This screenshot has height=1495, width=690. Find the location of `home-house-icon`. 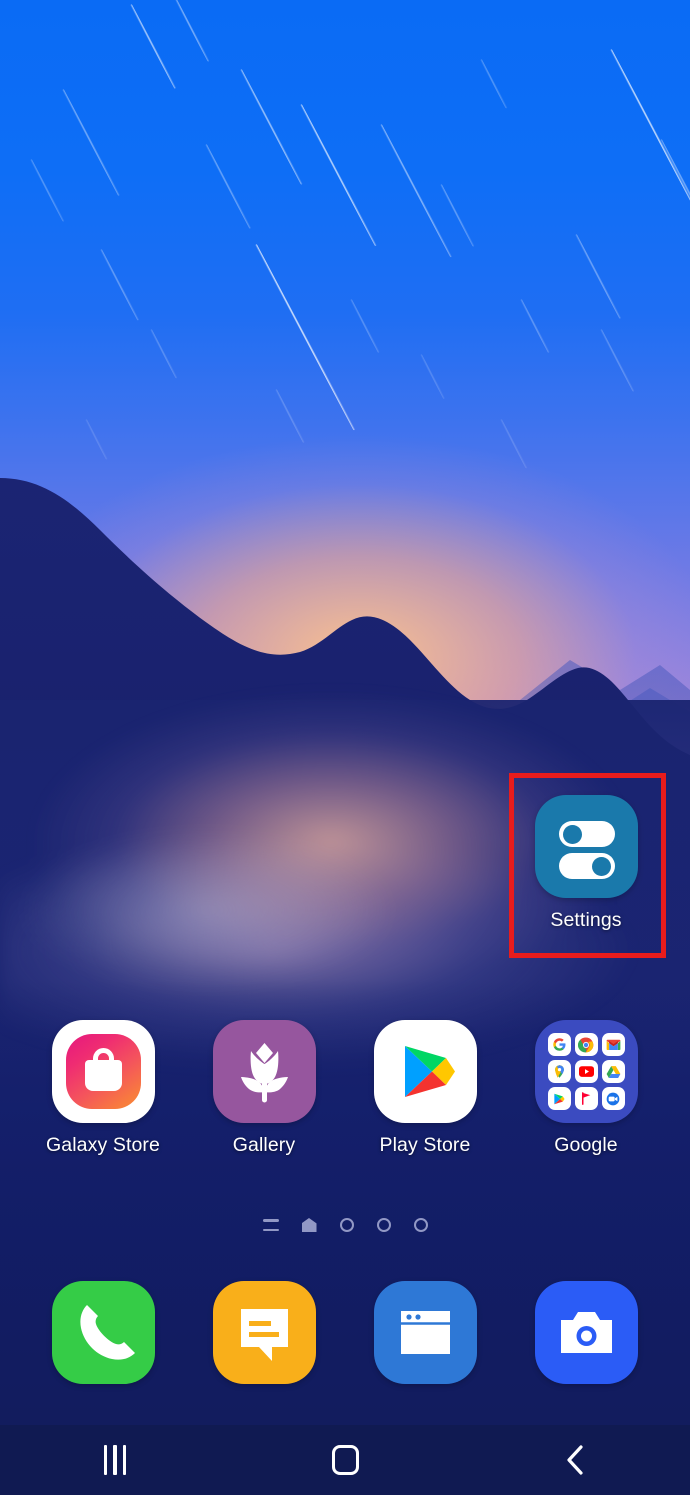

home-house-icon is located at coordinates (309, 1225).